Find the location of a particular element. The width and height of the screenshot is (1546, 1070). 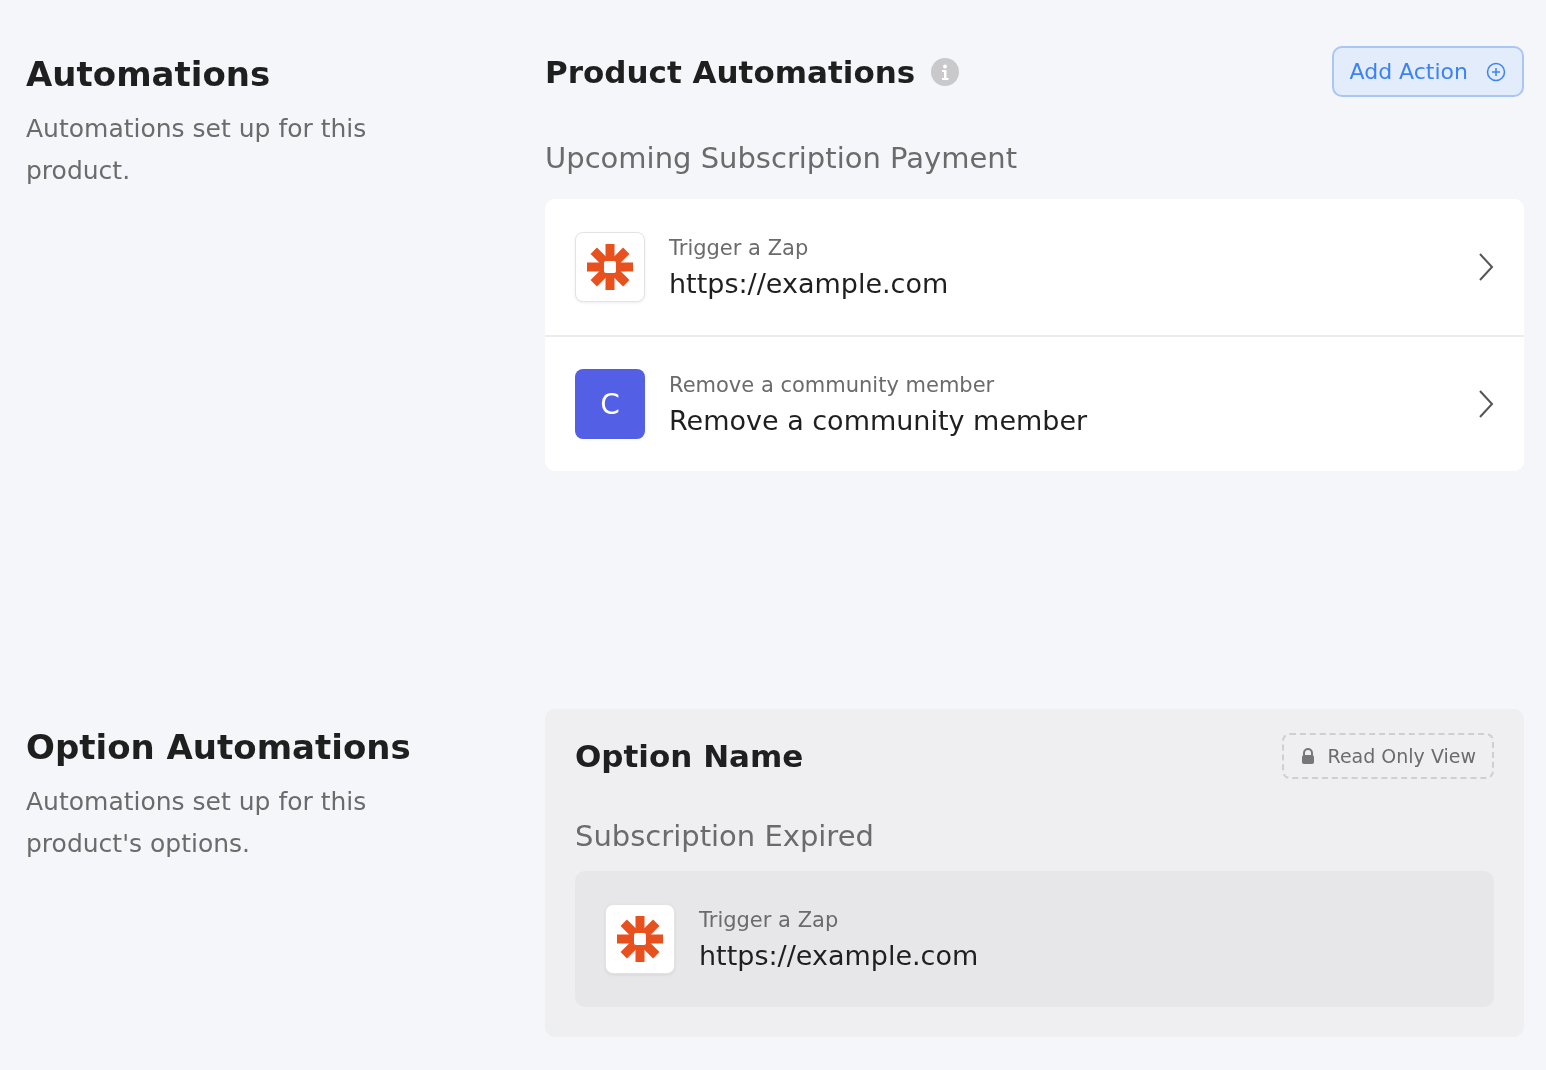

section-description: Automations set up for this product's options. is located at coordinates (197, 823).